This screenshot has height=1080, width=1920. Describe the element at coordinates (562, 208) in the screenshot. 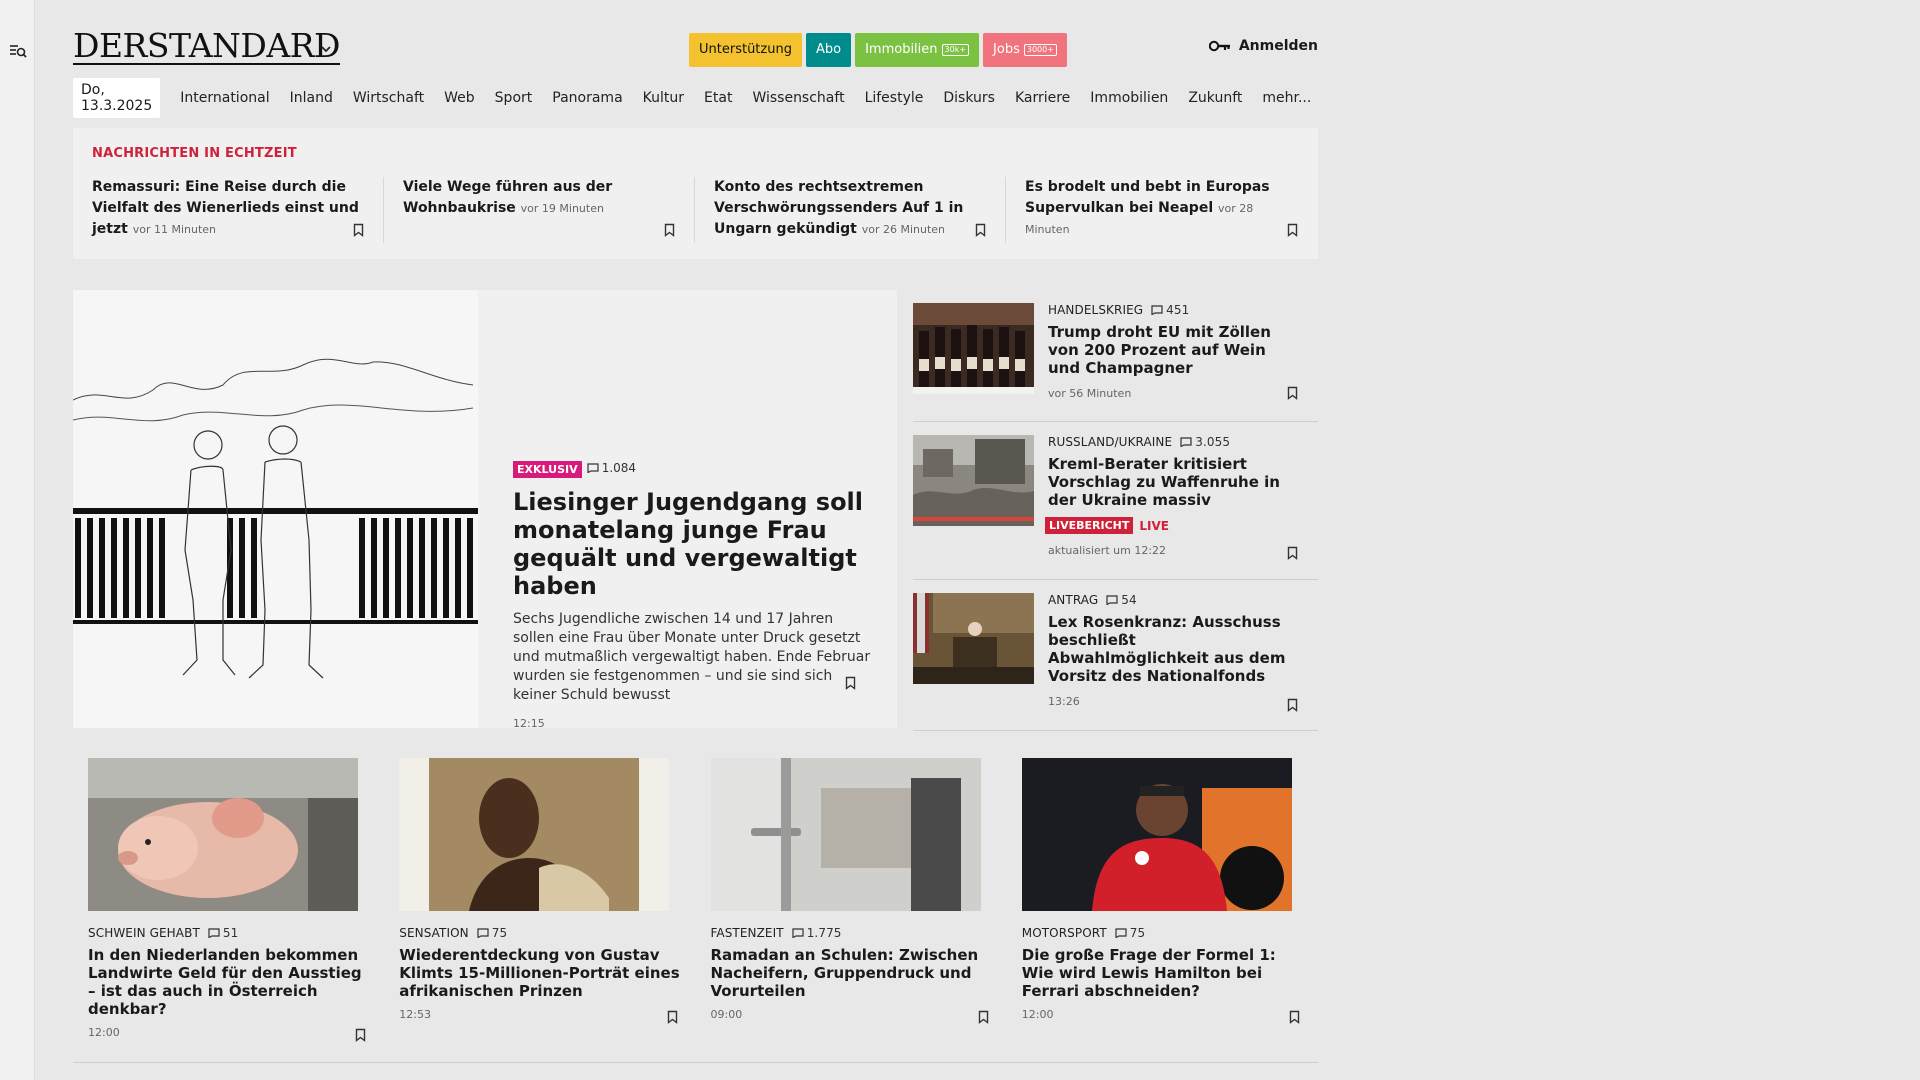

I see `ticker-time: vor 19 Minuten` at that location.